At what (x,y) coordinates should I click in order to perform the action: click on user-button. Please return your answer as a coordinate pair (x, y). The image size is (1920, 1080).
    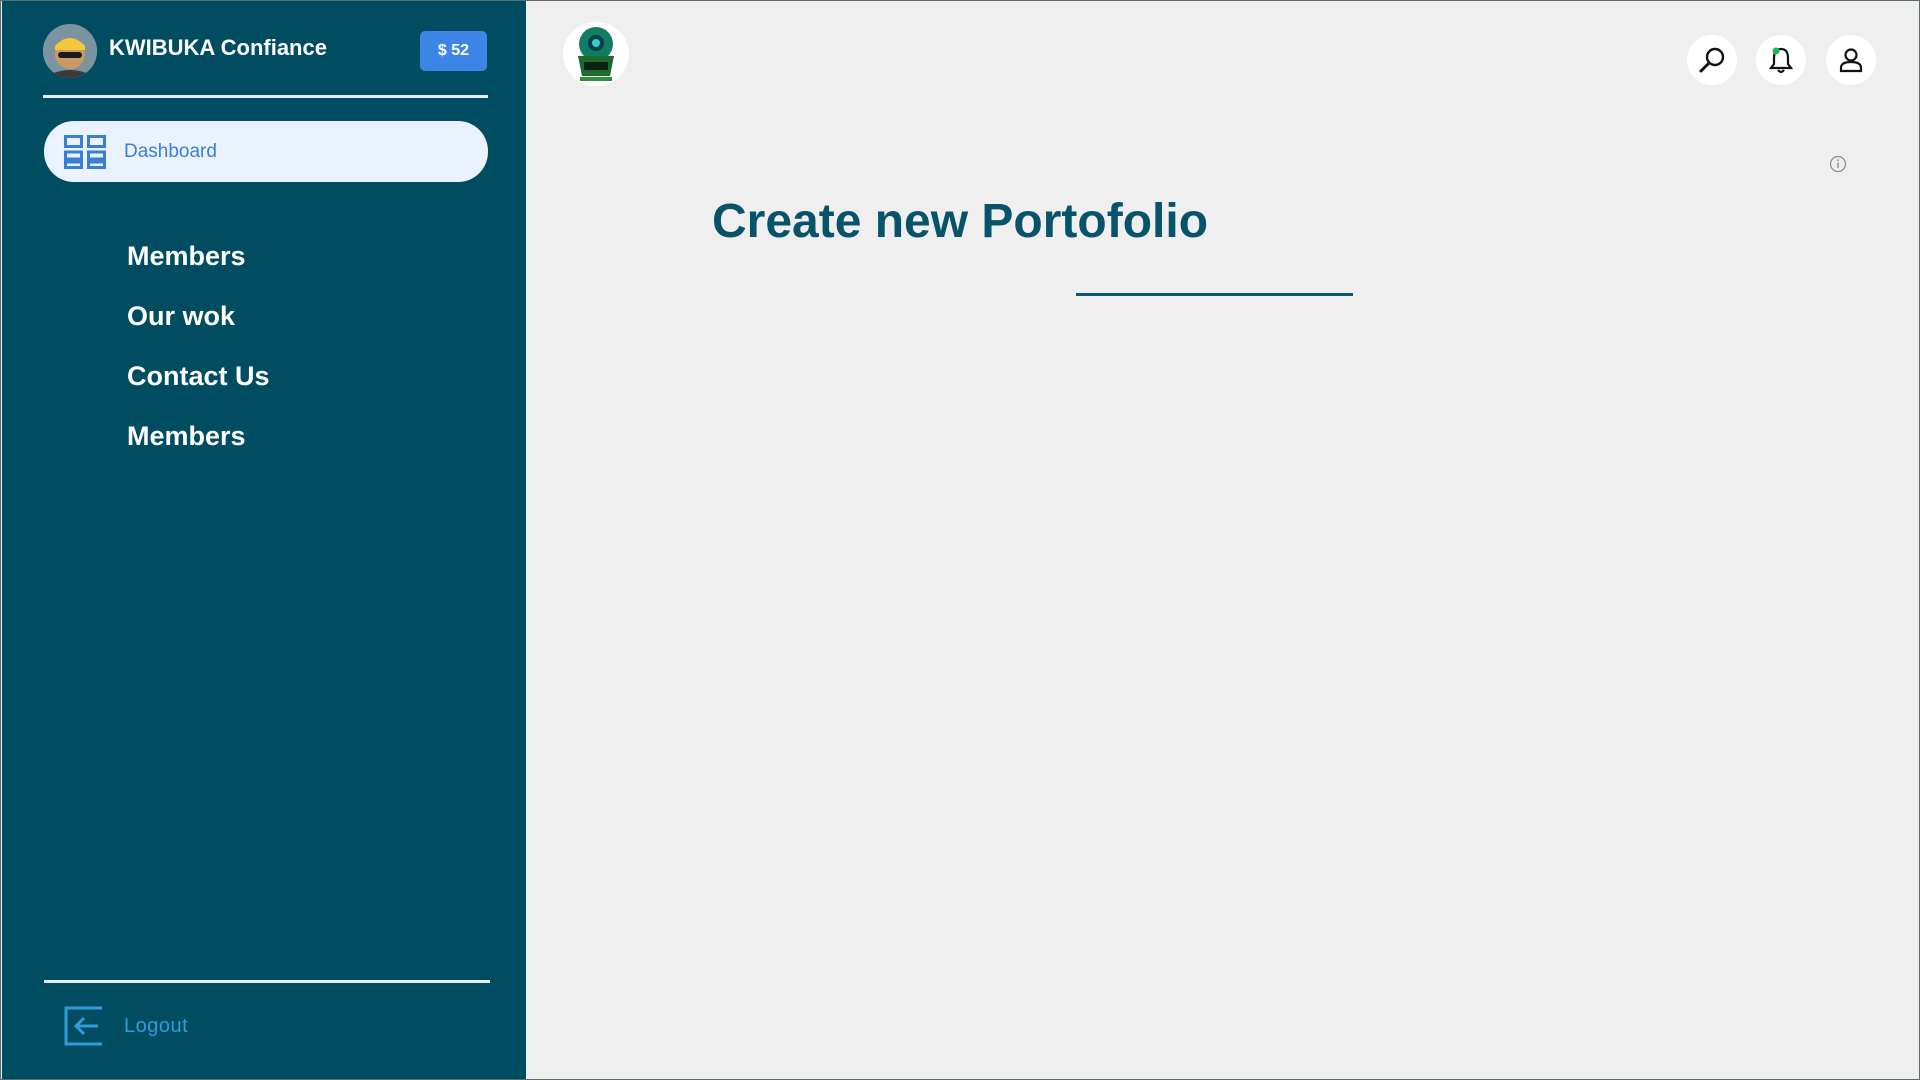
    Looking at the image, I should click on (1851, 60).